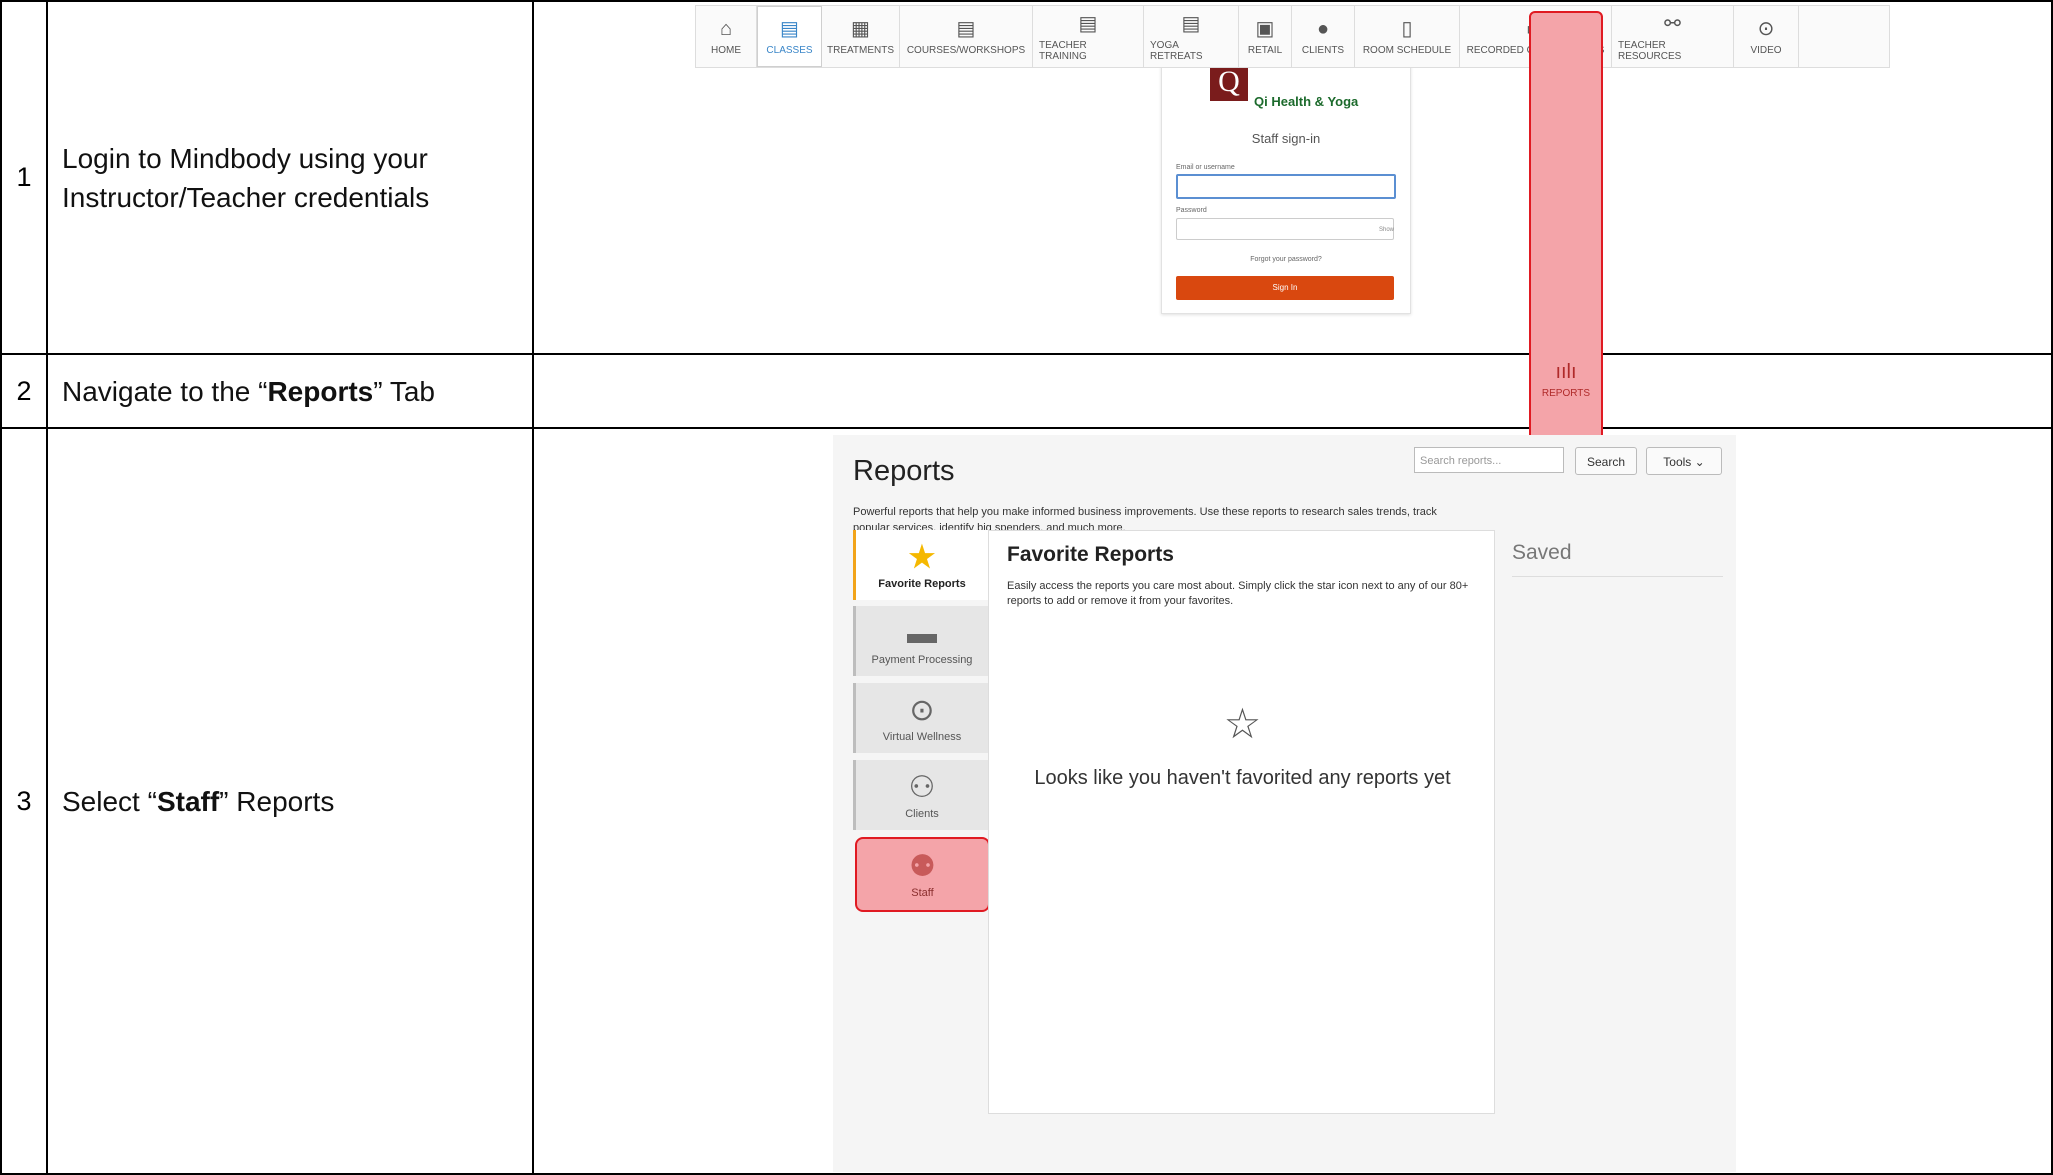 The image size is (2053, 1175). What do you see at coordinates (789, 50) in the screenshot?
I see `nav-tab-label: CLASSES` at bounding box center [789, 50].